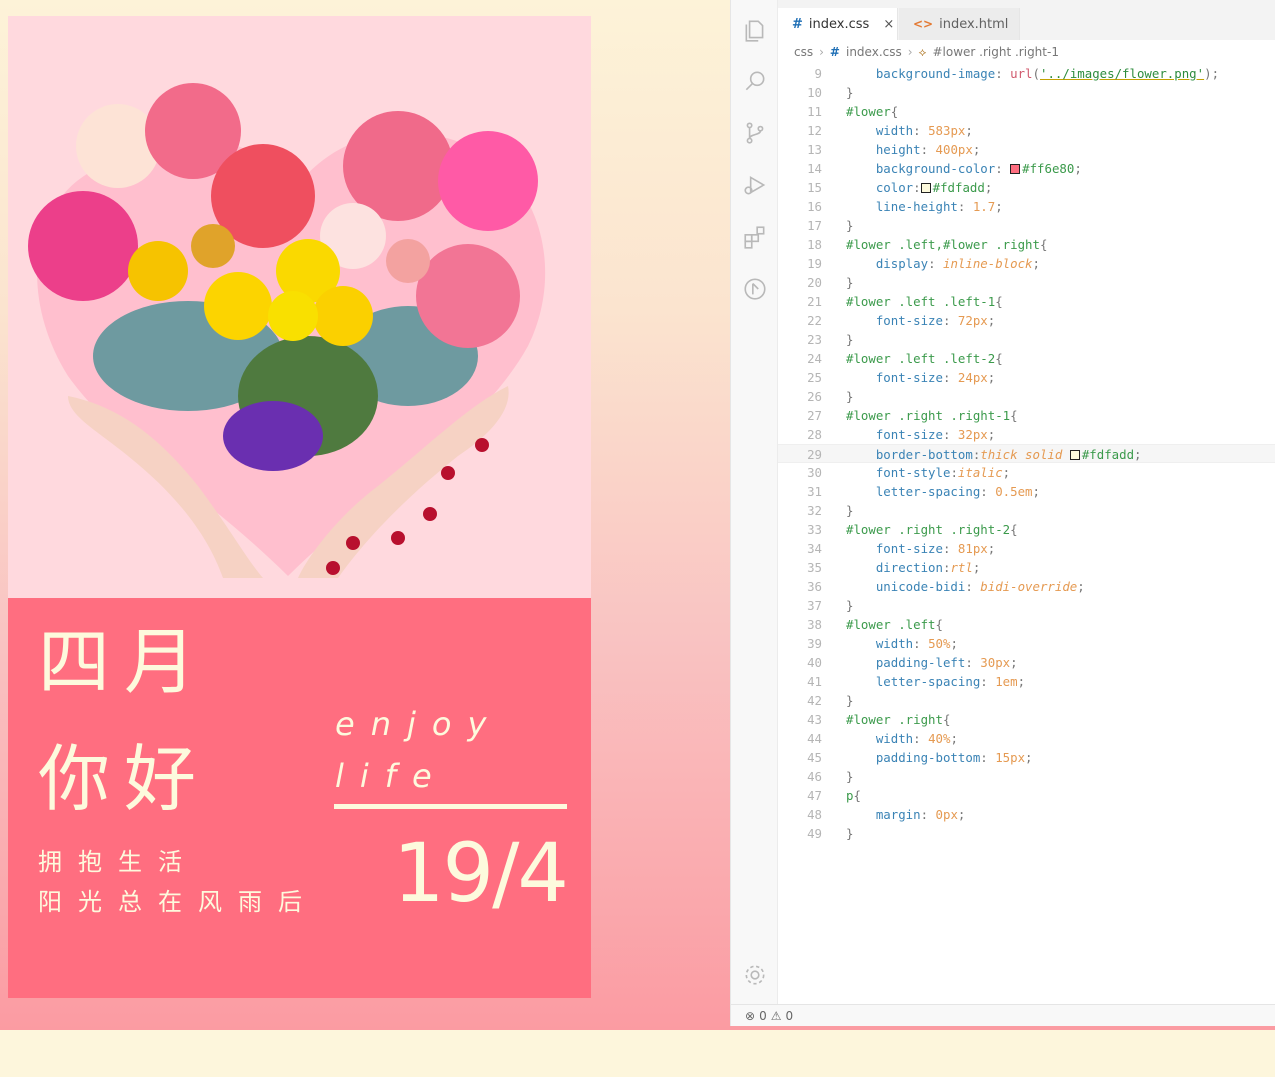 This screenshot has width=1275, height=1077. What do you see at coordinates (920, 377) in the screenshot?
I see `code-text: font-size: 24px;` at bounding box center [920, 377].